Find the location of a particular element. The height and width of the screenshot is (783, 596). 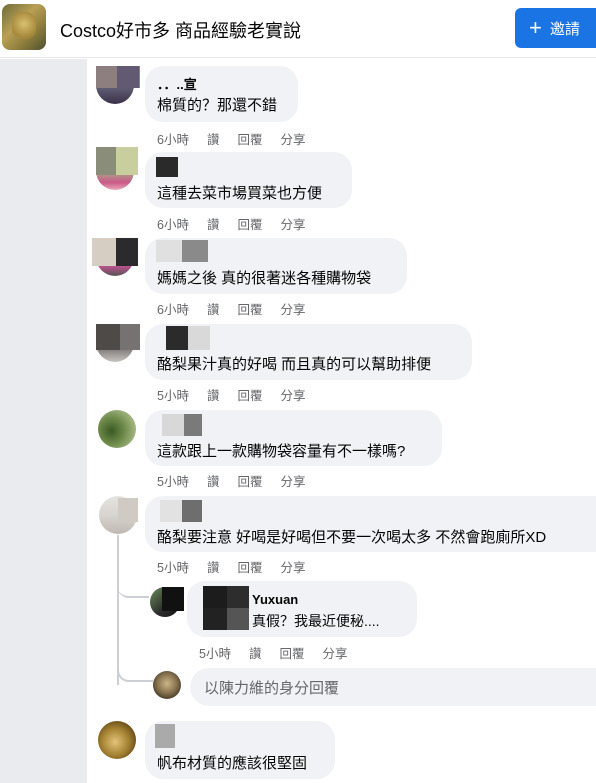

comment-text: 這款跟上一款購物袋容量有不一樣嗎? is located at coordinates (281, 451).